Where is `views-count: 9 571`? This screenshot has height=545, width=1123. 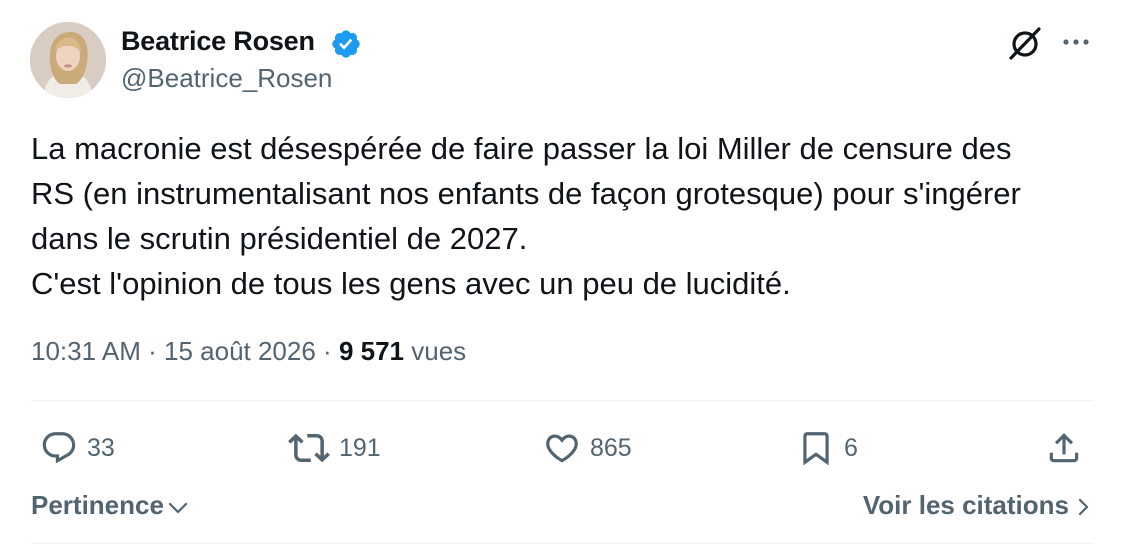 views-count: 9 571 is located at coordinates (371, 351).